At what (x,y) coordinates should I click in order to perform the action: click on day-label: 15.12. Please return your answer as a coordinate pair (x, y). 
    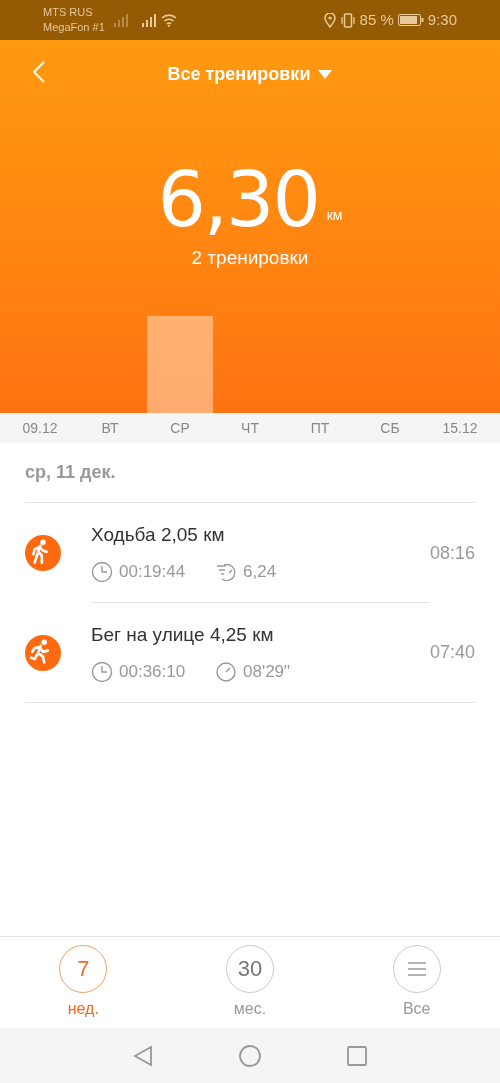
    Looking at the image, I should click on (460, 428).